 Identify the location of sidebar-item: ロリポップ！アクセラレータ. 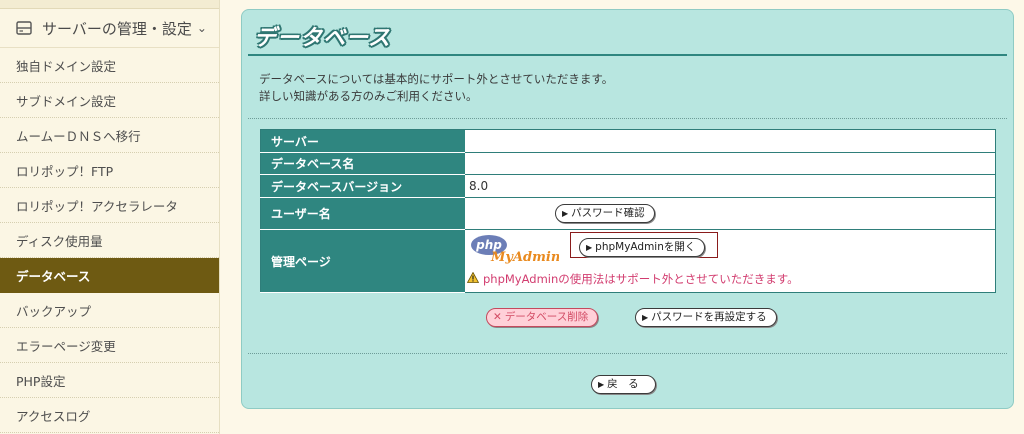
(109, 205).